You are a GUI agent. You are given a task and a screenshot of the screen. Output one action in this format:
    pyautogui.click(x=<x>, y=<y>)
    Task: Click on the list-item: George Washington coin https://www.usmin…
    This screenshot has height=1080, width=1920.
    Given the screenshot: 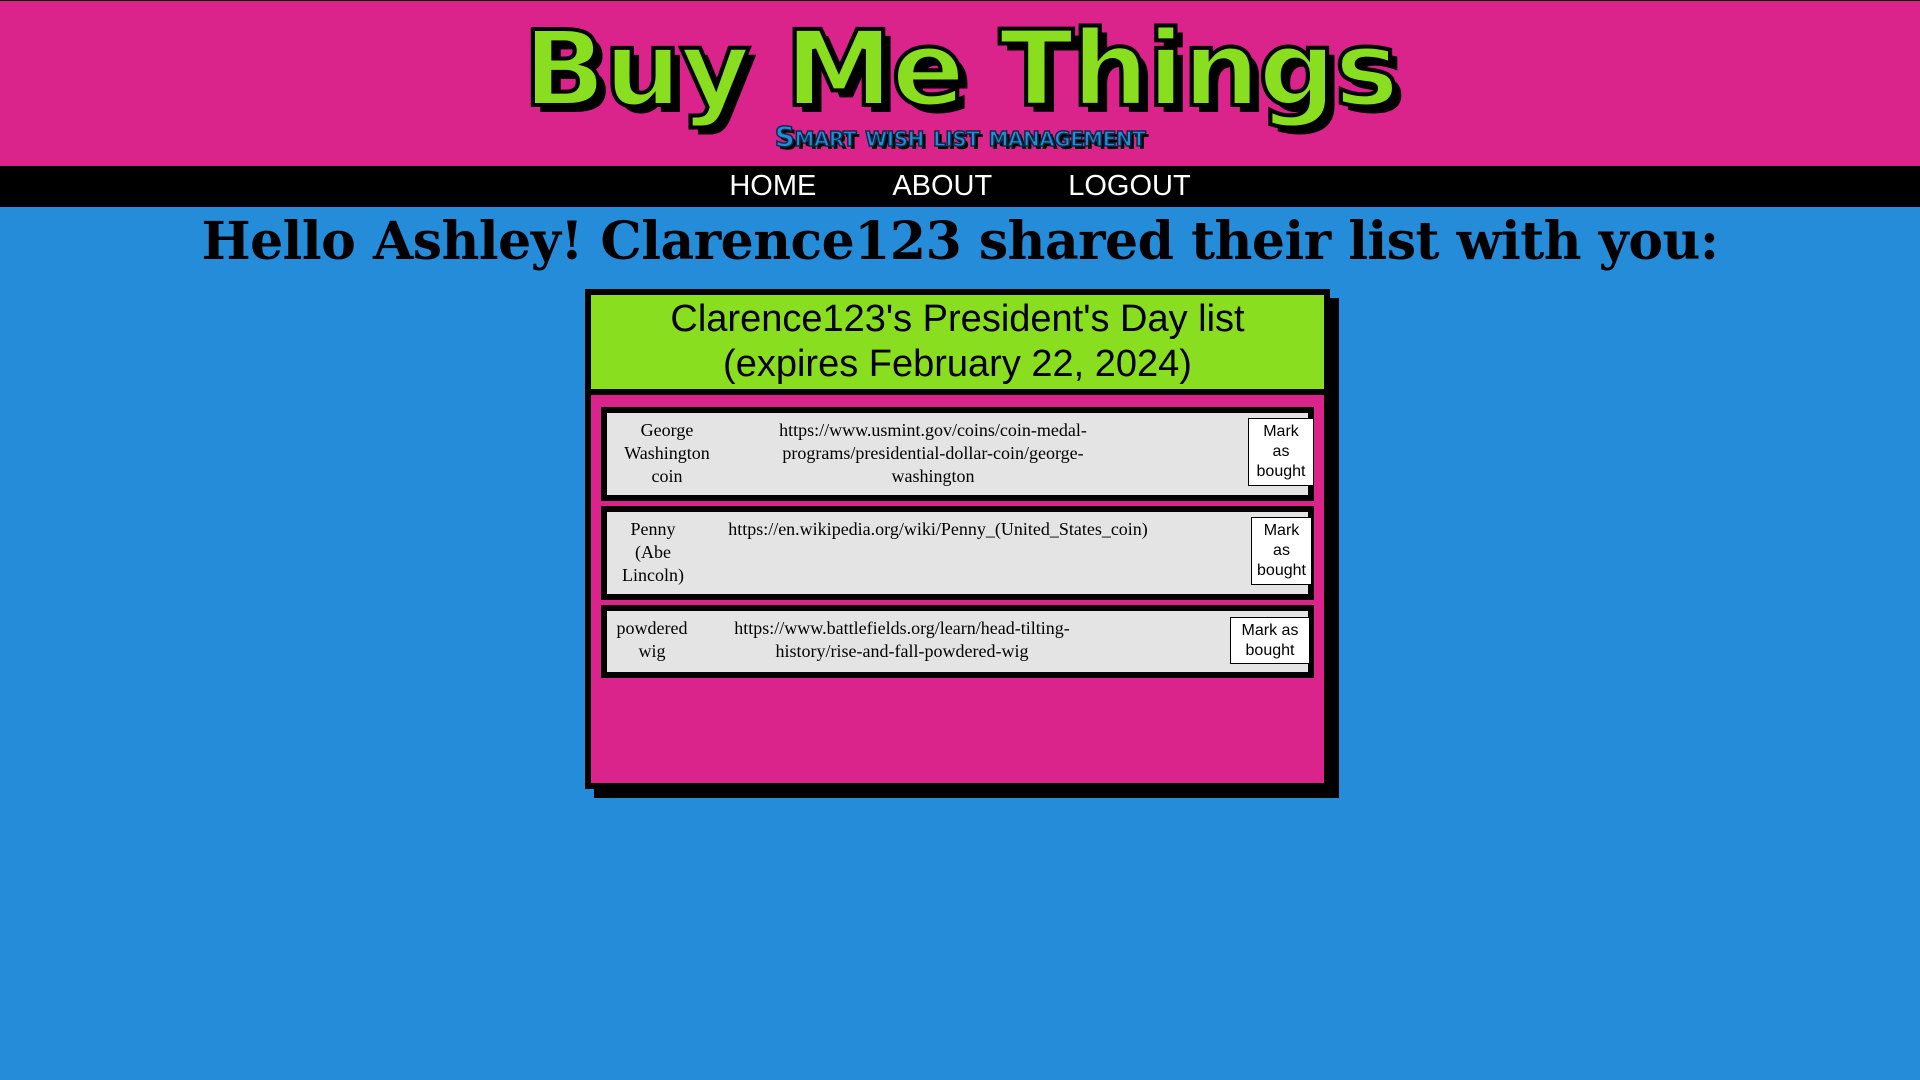 What is the action you would take?
    pyautogui.click(x=957, y=454)
    